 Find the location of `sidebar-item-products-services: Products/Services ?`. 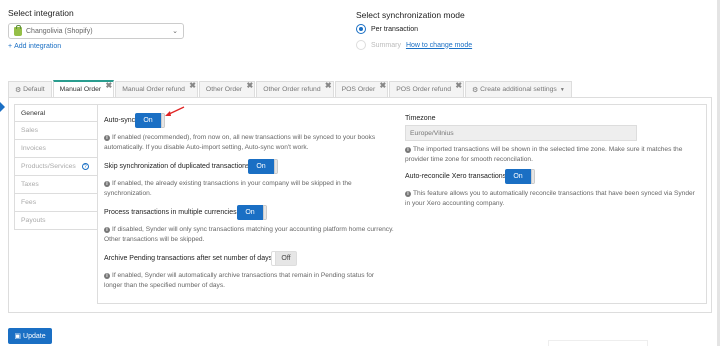

sidebar-item-products-services: Products/Services ? is located at coordinates (56, 167).